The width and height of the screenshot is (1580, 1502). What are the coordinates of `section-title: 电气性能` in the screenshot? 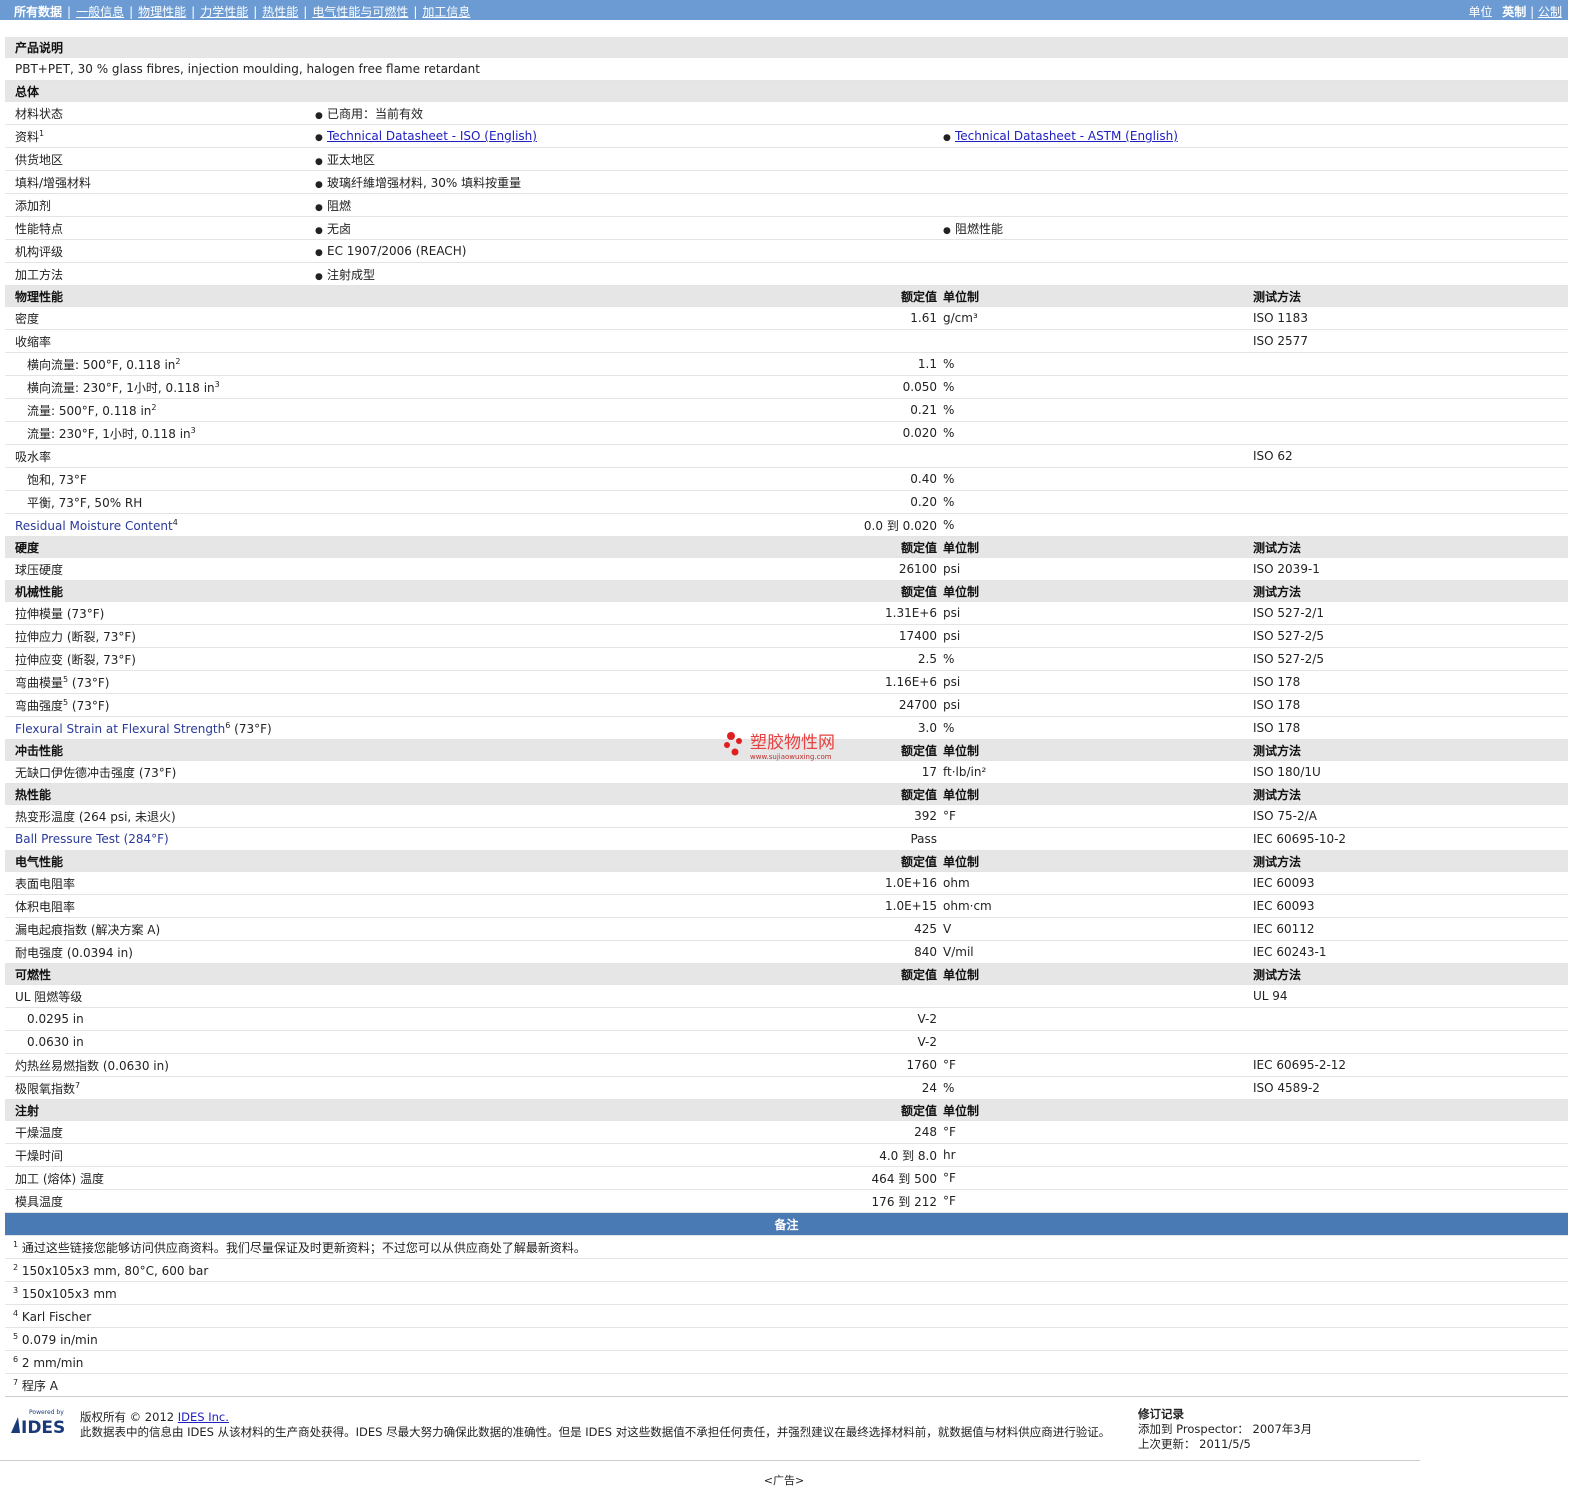 It's located at (160, 861).